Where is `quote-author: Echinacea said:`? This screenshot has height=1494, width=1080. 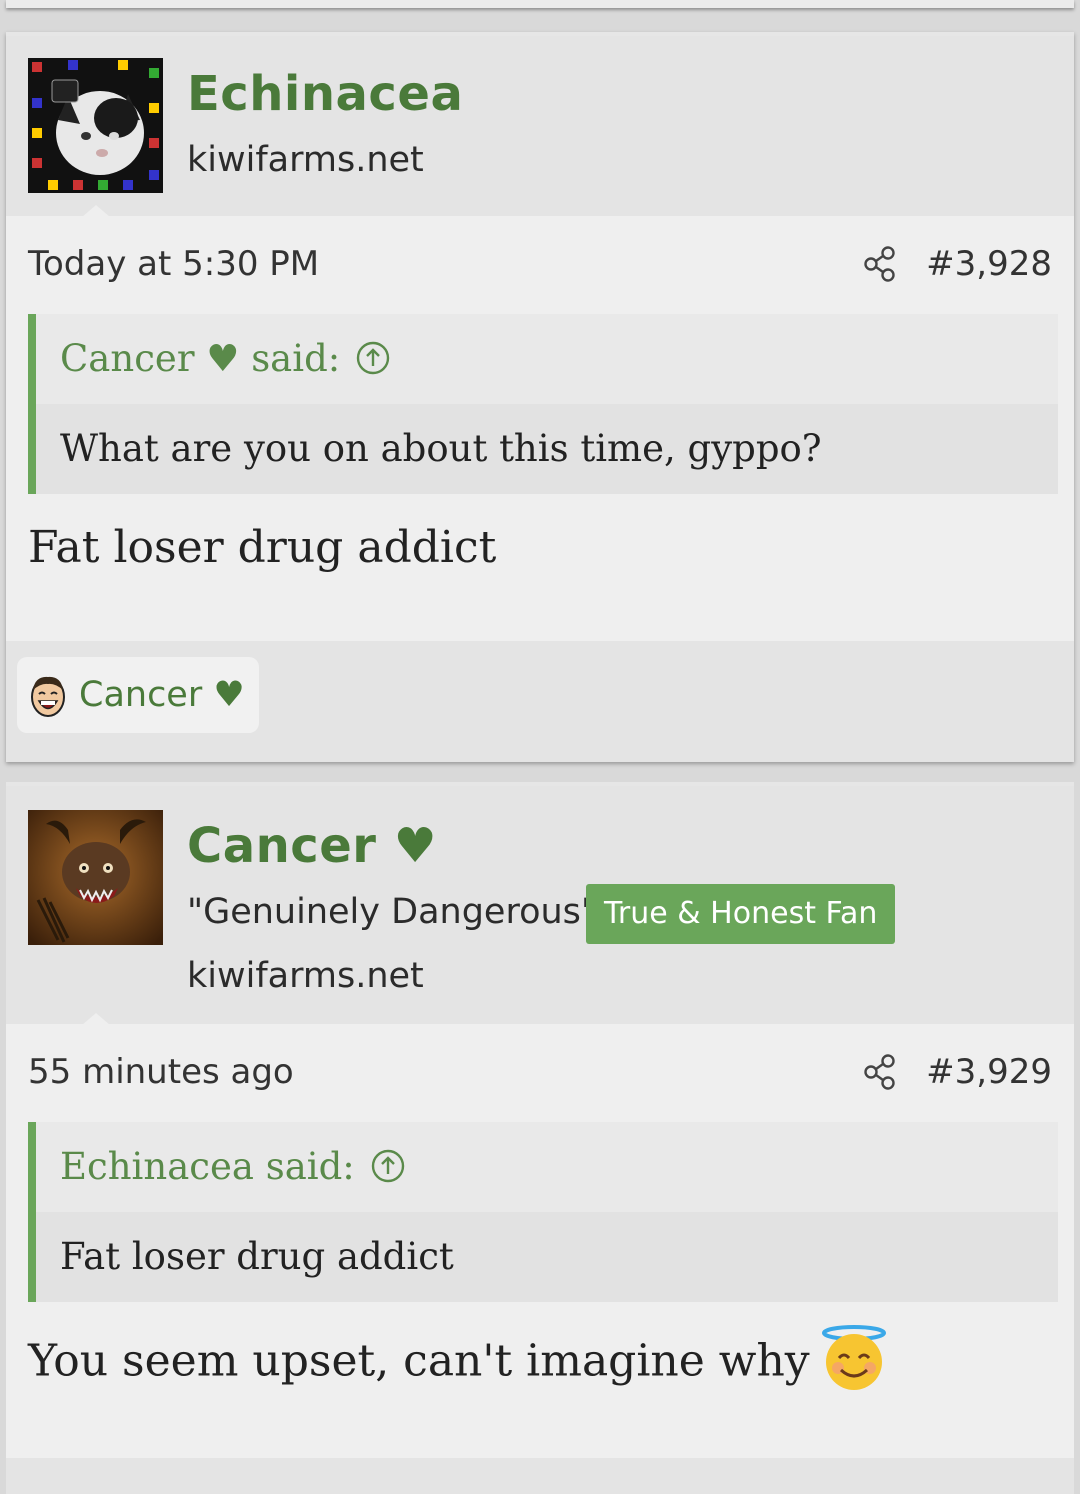
quote-author: Echinacea said: is located at coordinates (207, 1166).